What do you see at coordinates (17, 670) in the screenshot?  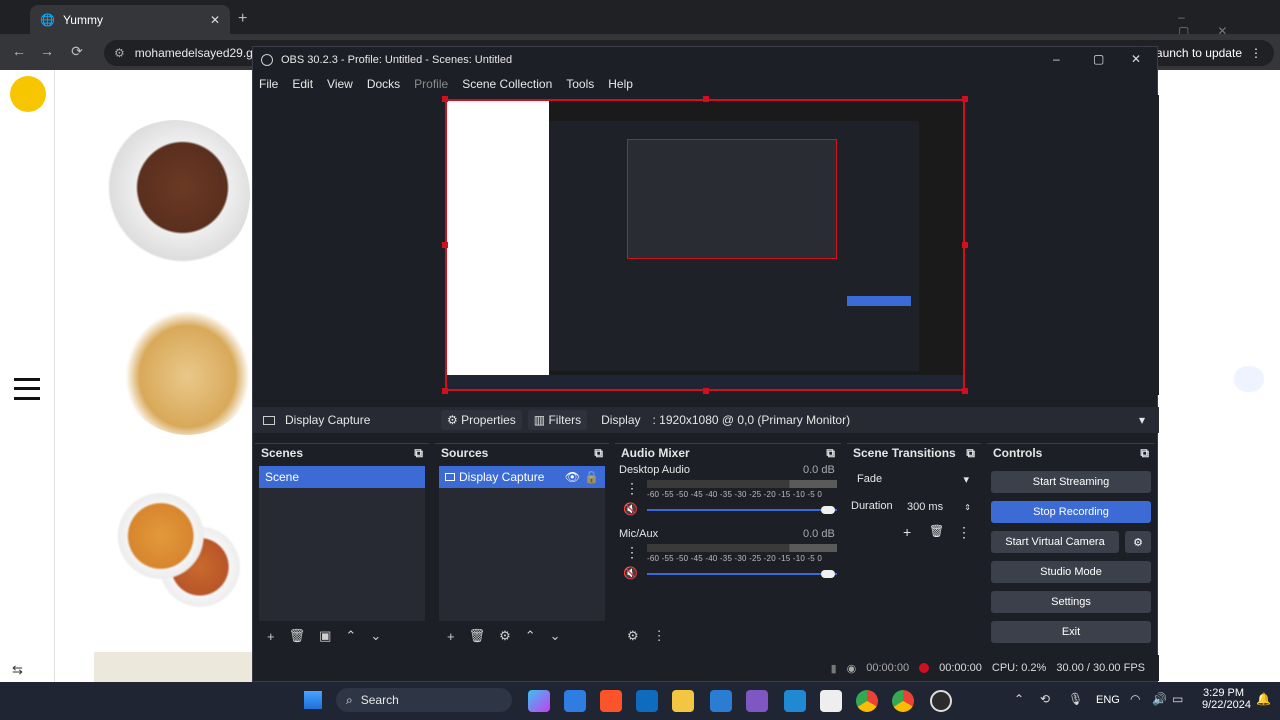 I see `share-icon: ⇆` at bounding box center [17, 670].